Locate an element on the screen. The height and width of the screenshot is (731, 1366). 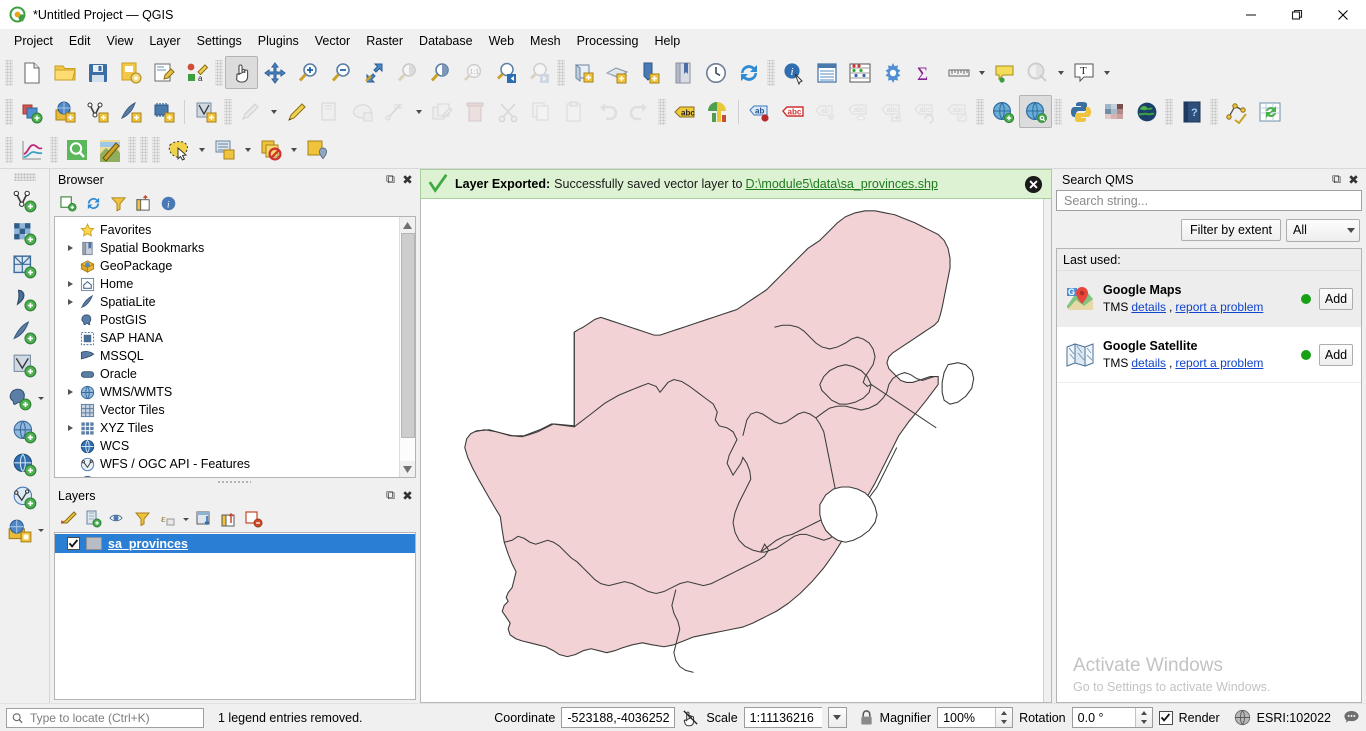
measure-dropdown-arrow-icon is located at coordinates (981, 72).